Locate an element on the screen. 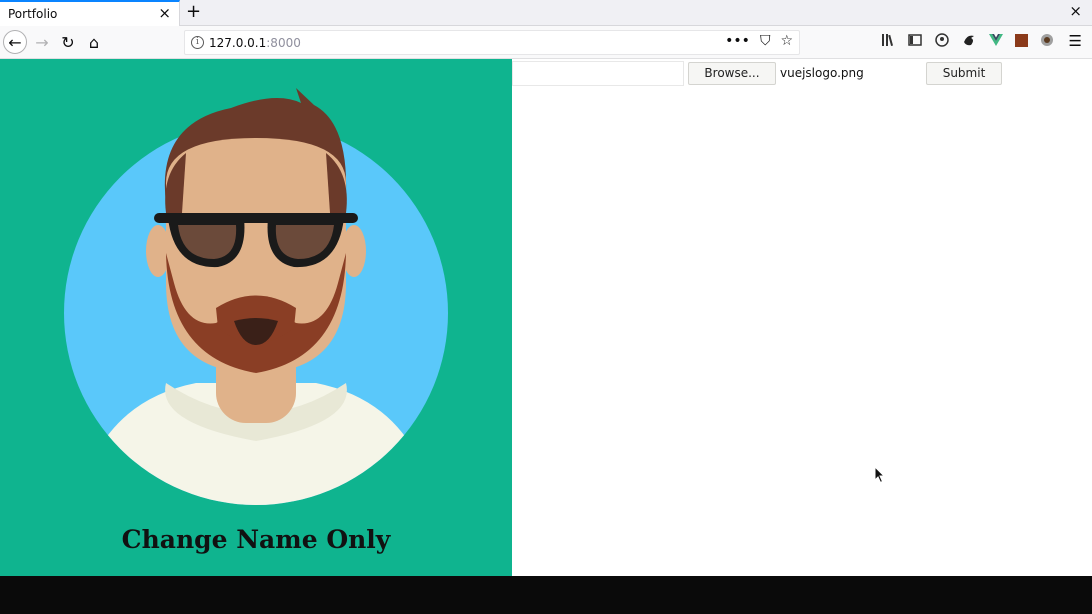 This screenshot has height=614, width=1092. bookmark-star-icon: ☆ is located at coordinates (786, 41).